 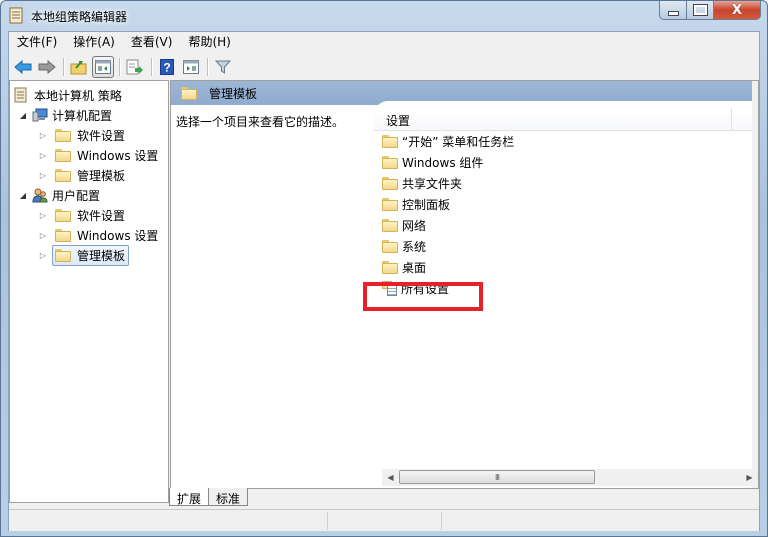 I want to click on maximize-icon, so click(x=700, y=10).